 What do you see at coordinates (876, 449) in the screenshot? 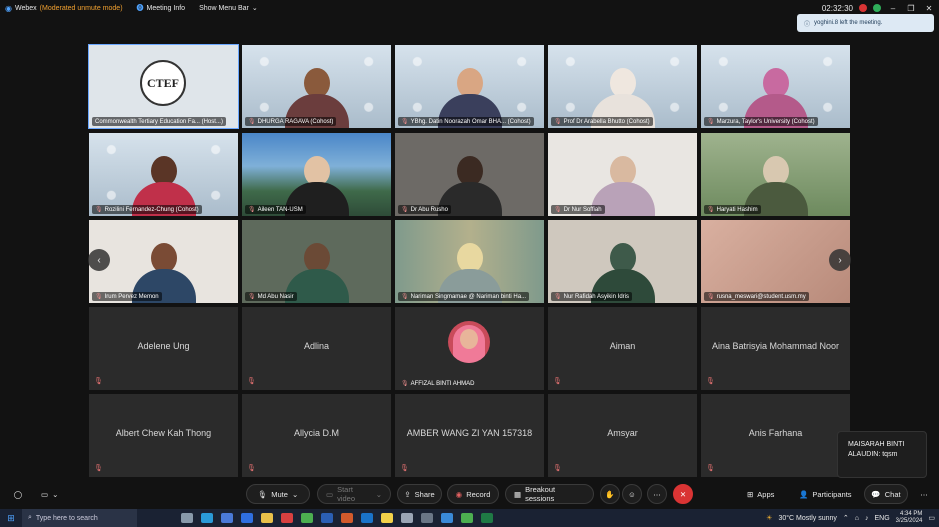
I see `chat-message-text: MAISARAH BINTI ALAUDIN: tqsm` at bounding box center [876, 449].